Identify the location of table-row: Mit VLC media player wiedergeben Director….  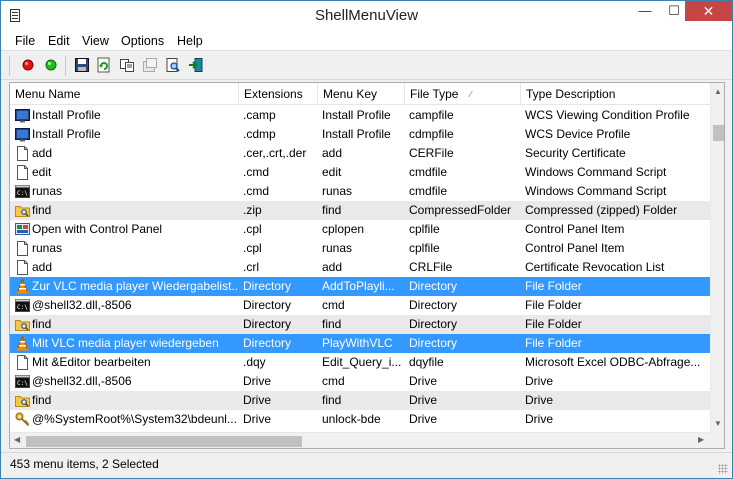
(360, 343).